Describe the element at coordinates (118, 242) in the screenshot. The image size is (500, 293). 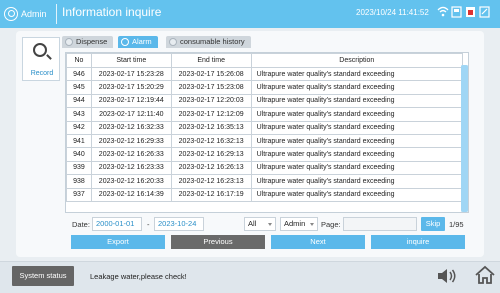
I see `export-button: Export` at that location.